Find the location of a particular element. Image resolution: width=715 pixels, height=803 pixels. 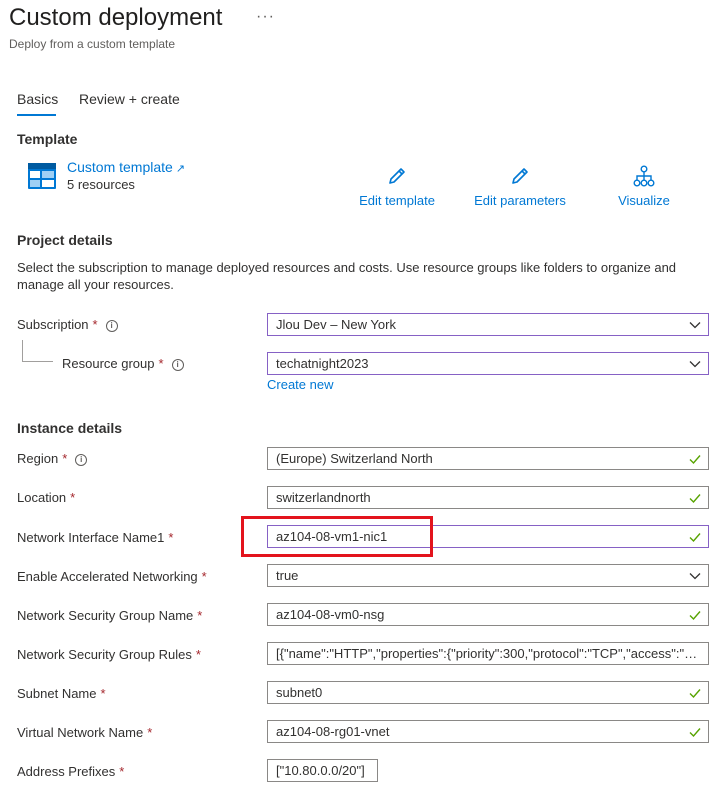

address-prefixes-label: Address Prefixes * is located at coordinates (71, 771).